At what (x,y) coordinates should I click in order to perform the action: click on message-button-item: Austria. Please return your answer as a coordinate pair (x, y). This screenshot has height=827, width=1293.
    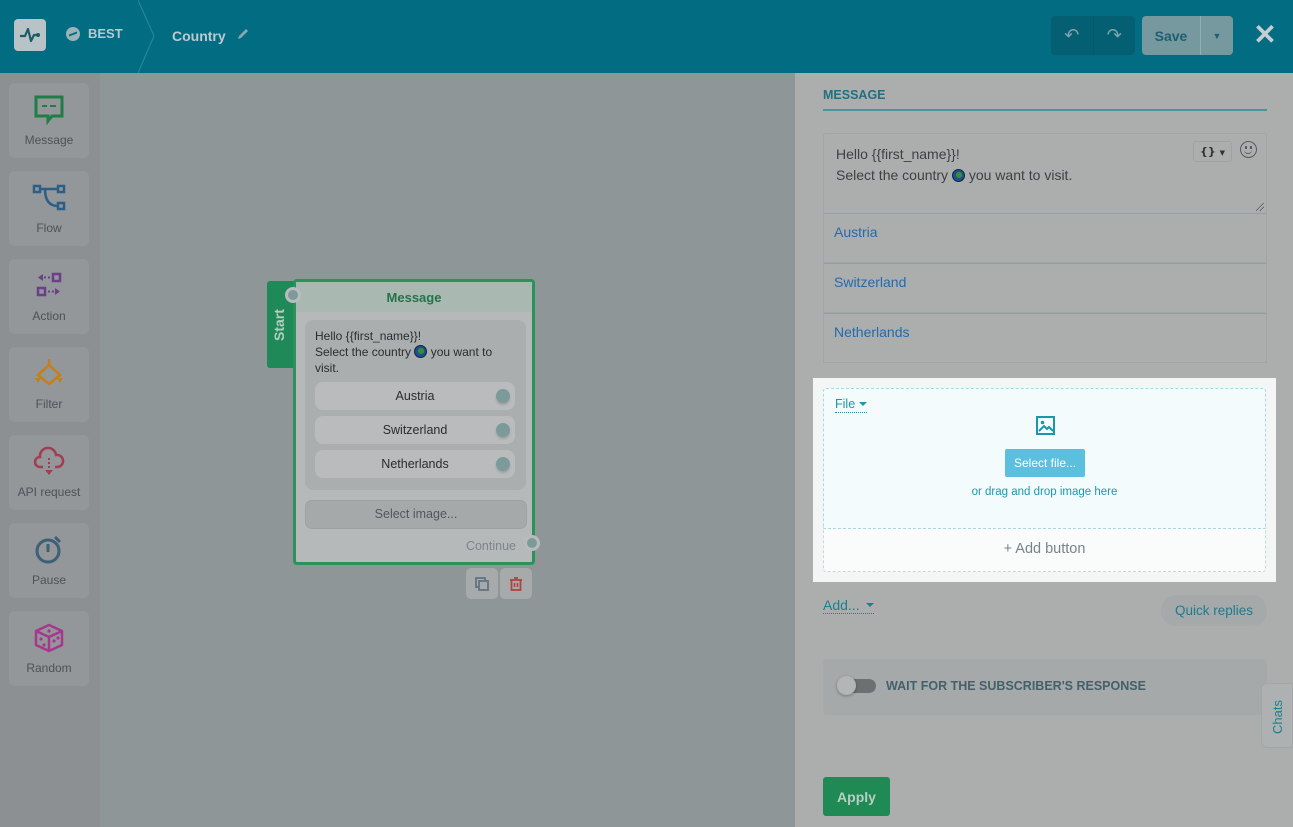
    Looking at the image, I should click on (1045, 238).